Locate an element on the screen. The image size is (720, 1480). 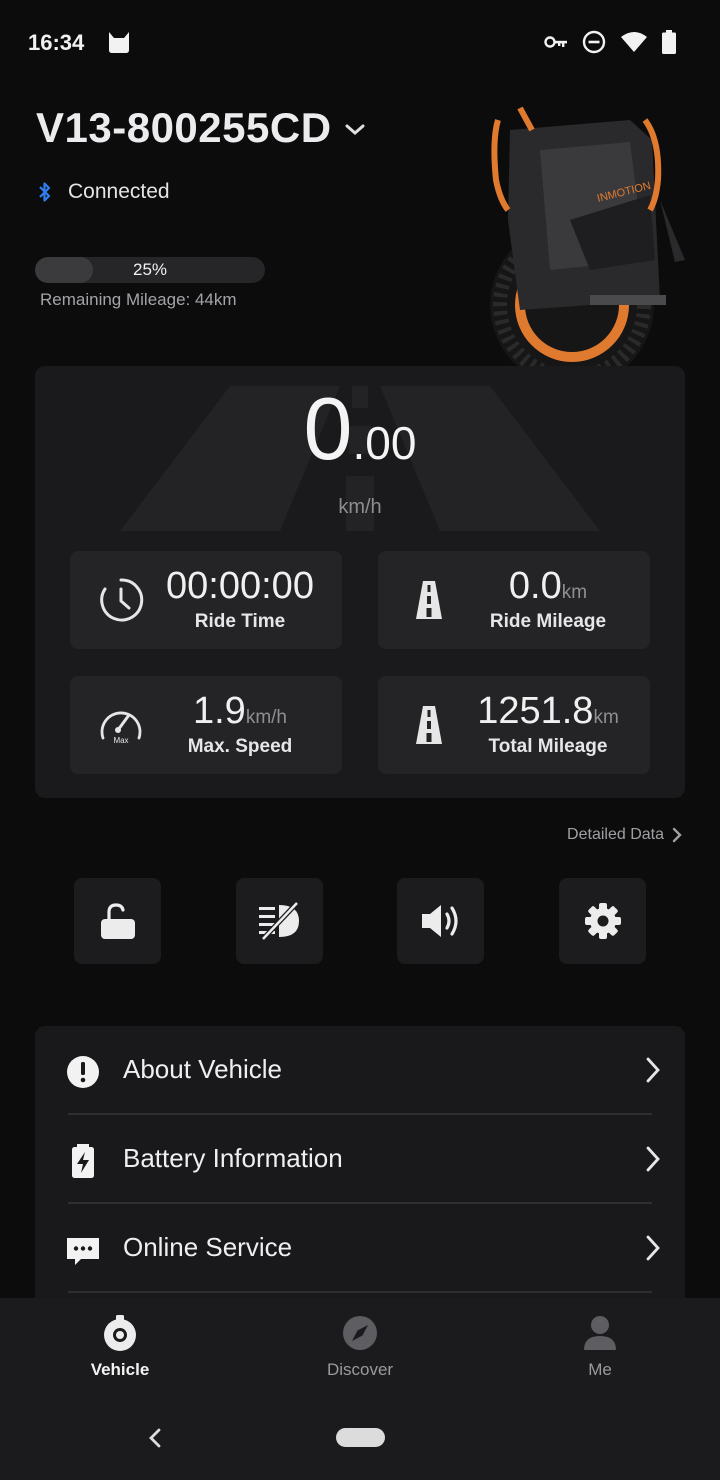
stat-label: Total Mileage is located at coordinates (548, 746).